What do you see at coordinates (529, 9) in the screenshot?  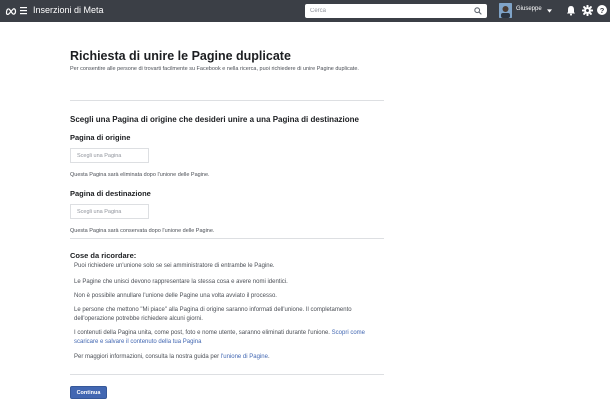 I see `user-name: Giuseppe` at bounding box center [529, 9].